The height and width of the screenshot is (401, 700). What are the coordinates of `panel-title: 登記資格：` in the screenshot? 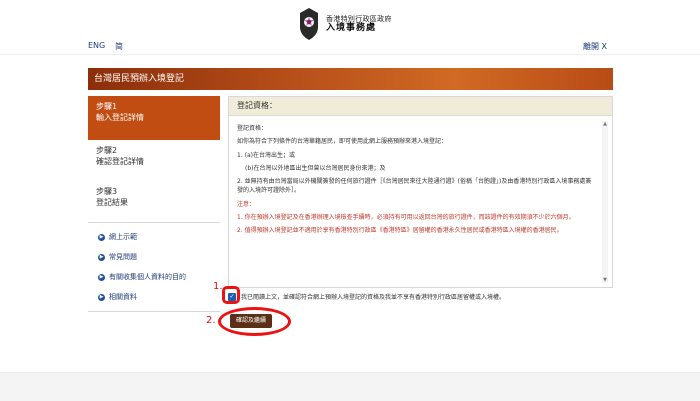 It's located at (420, 106).